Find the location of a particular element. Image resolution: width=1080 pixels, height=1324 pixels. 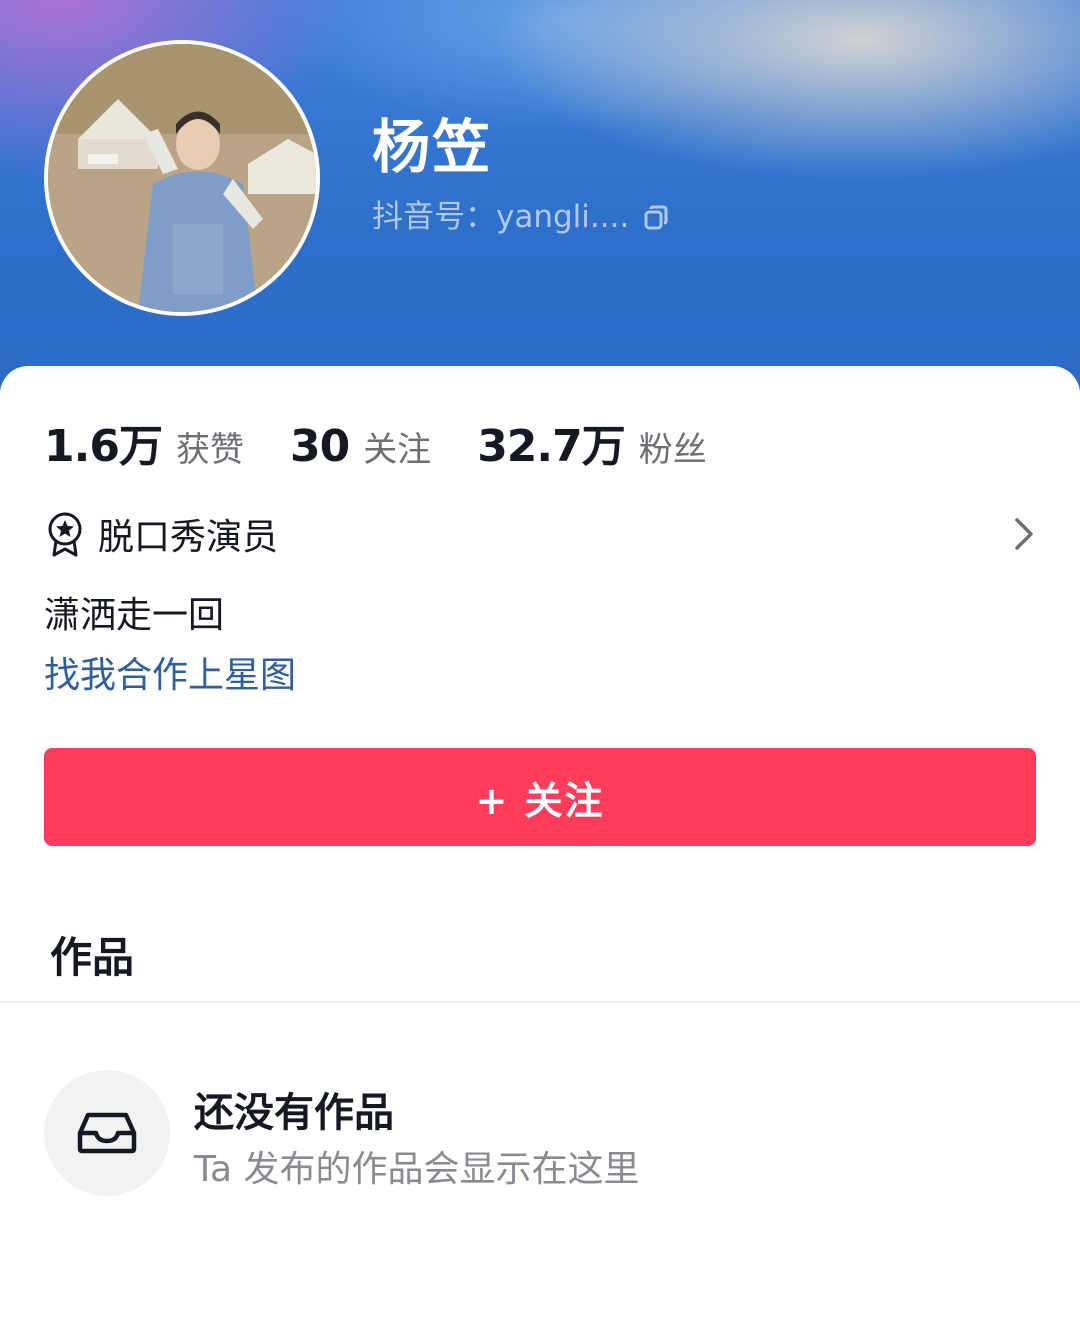

avatar-photo is located at coordinates (182, 178).